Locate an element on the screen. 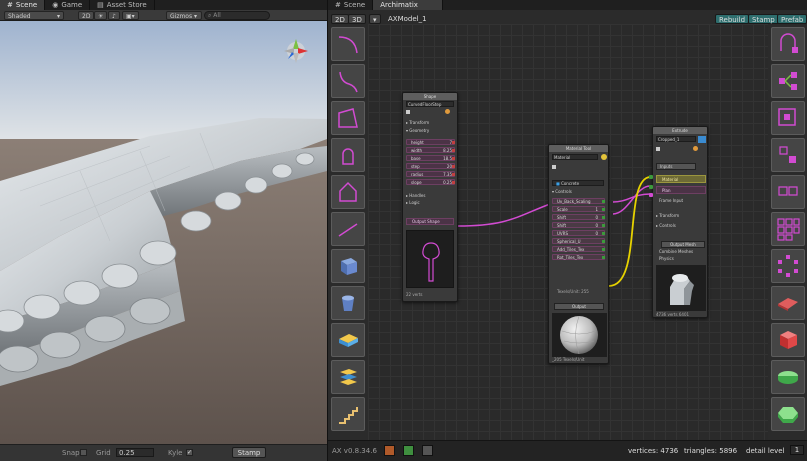 This screenshot has height=461, width=807. controls-foldout: ▾ Controls is located at coordinates (562, 192).